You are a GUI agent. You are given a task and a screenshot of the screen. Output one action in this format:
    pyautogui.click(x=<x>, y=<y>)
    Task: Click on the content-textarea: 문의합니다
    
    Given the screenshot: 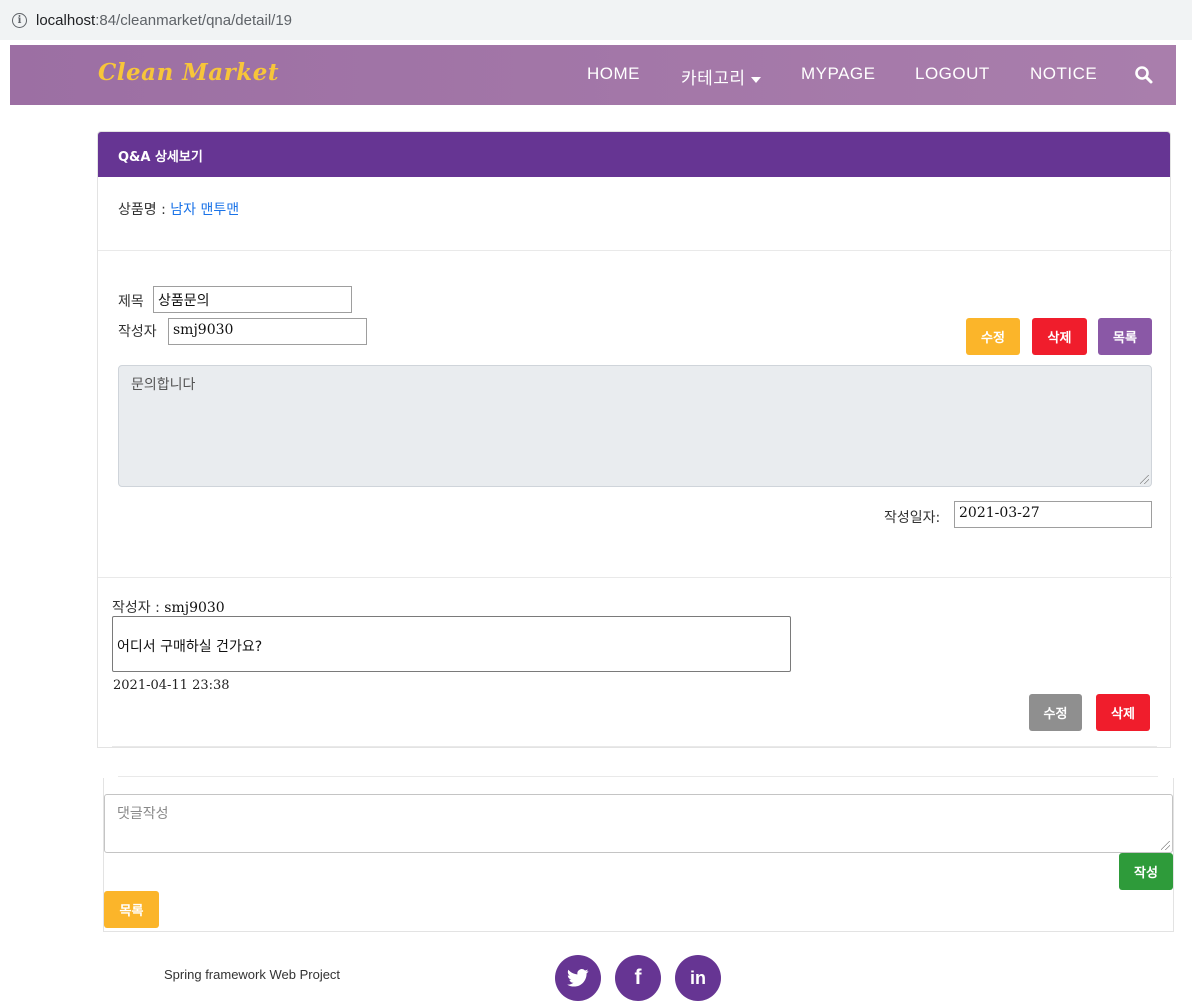 What is the action you would take?
    pyautogui.click(x=635, y=426)
    